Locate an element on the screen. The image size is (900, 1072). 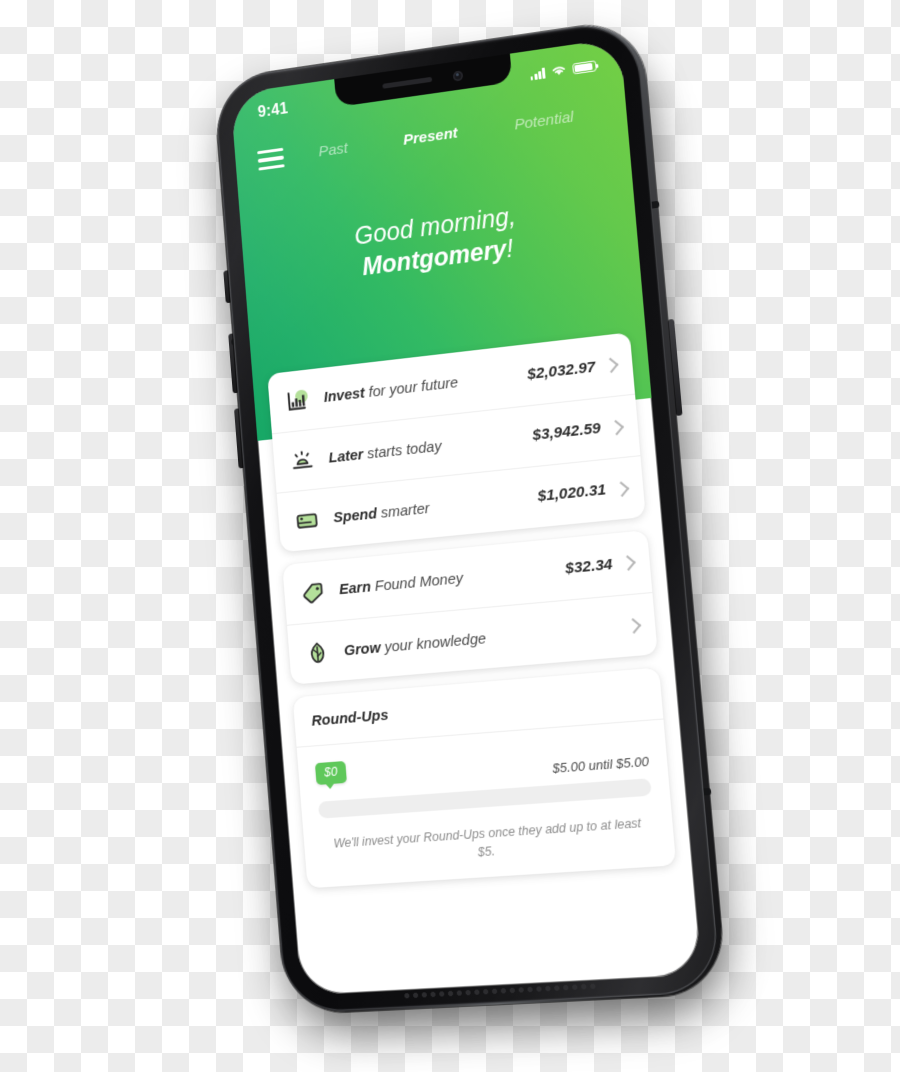
row-label-bold: Spend is located at coordinates (355, 515).